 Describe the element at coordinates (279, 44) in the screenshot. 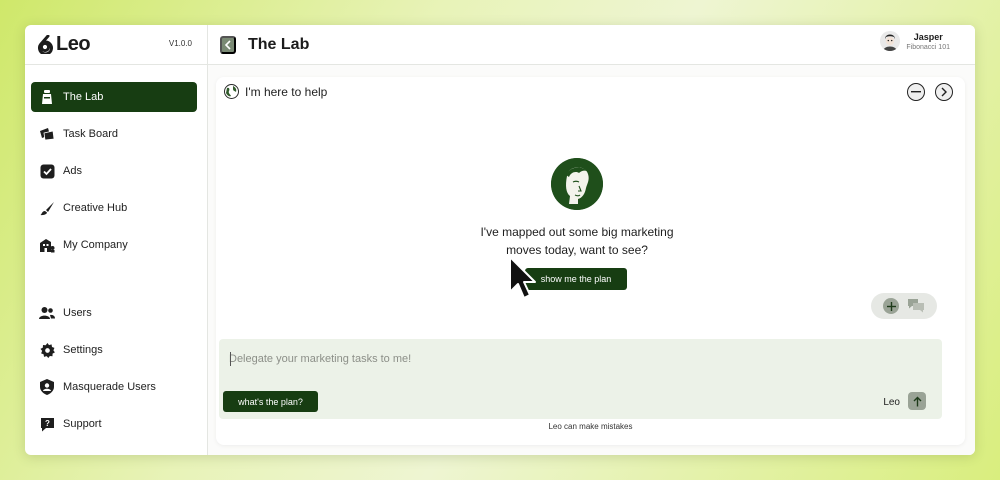

I see `page-title: The Lab` at that location.